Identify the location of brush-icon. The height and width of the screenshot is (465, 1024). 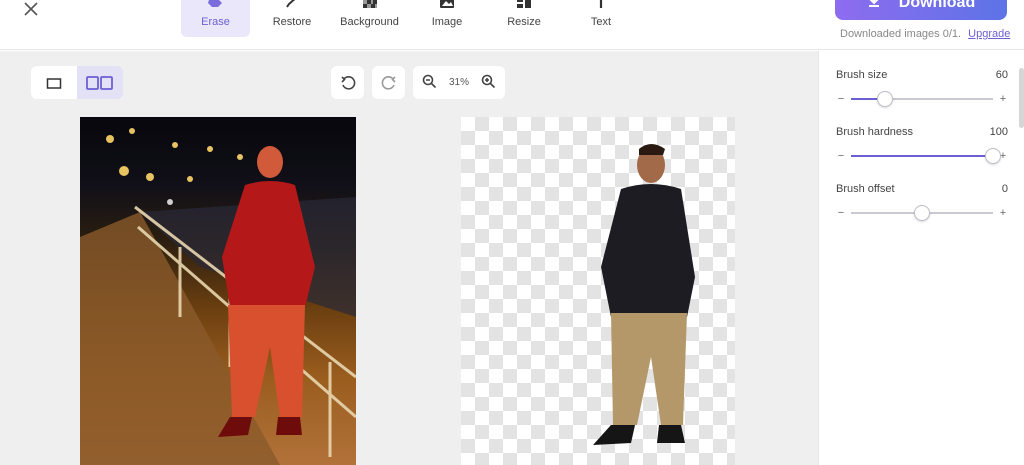
(292, 5).